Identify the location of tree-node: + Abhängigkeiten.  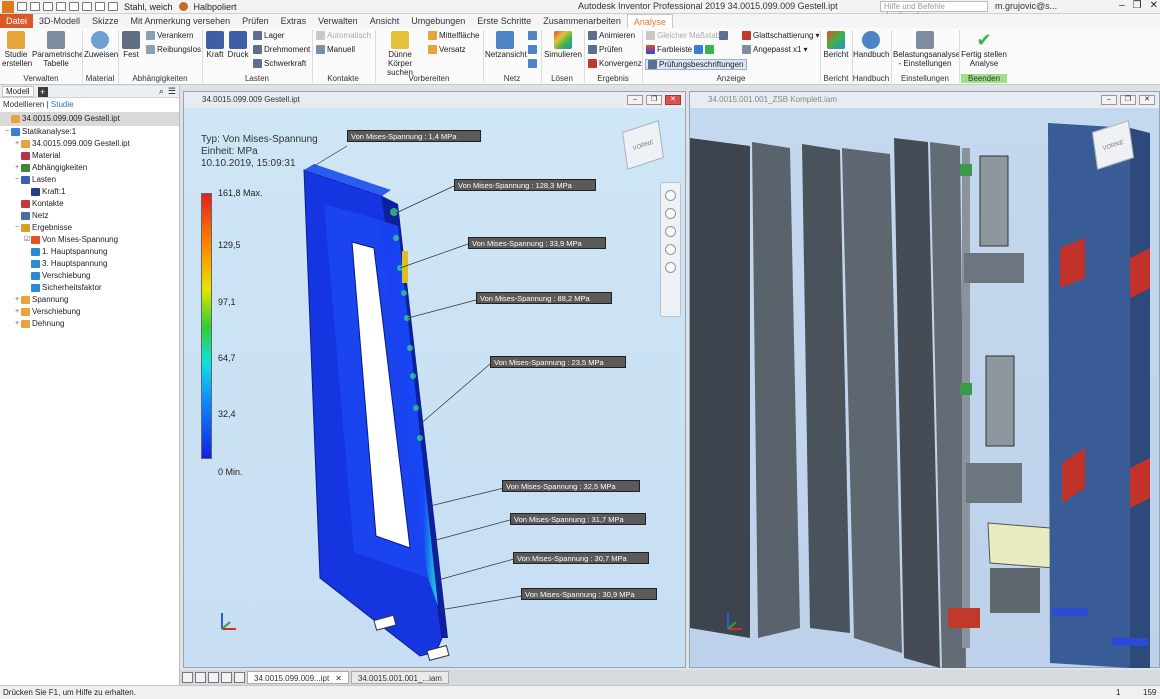
(89, 168).